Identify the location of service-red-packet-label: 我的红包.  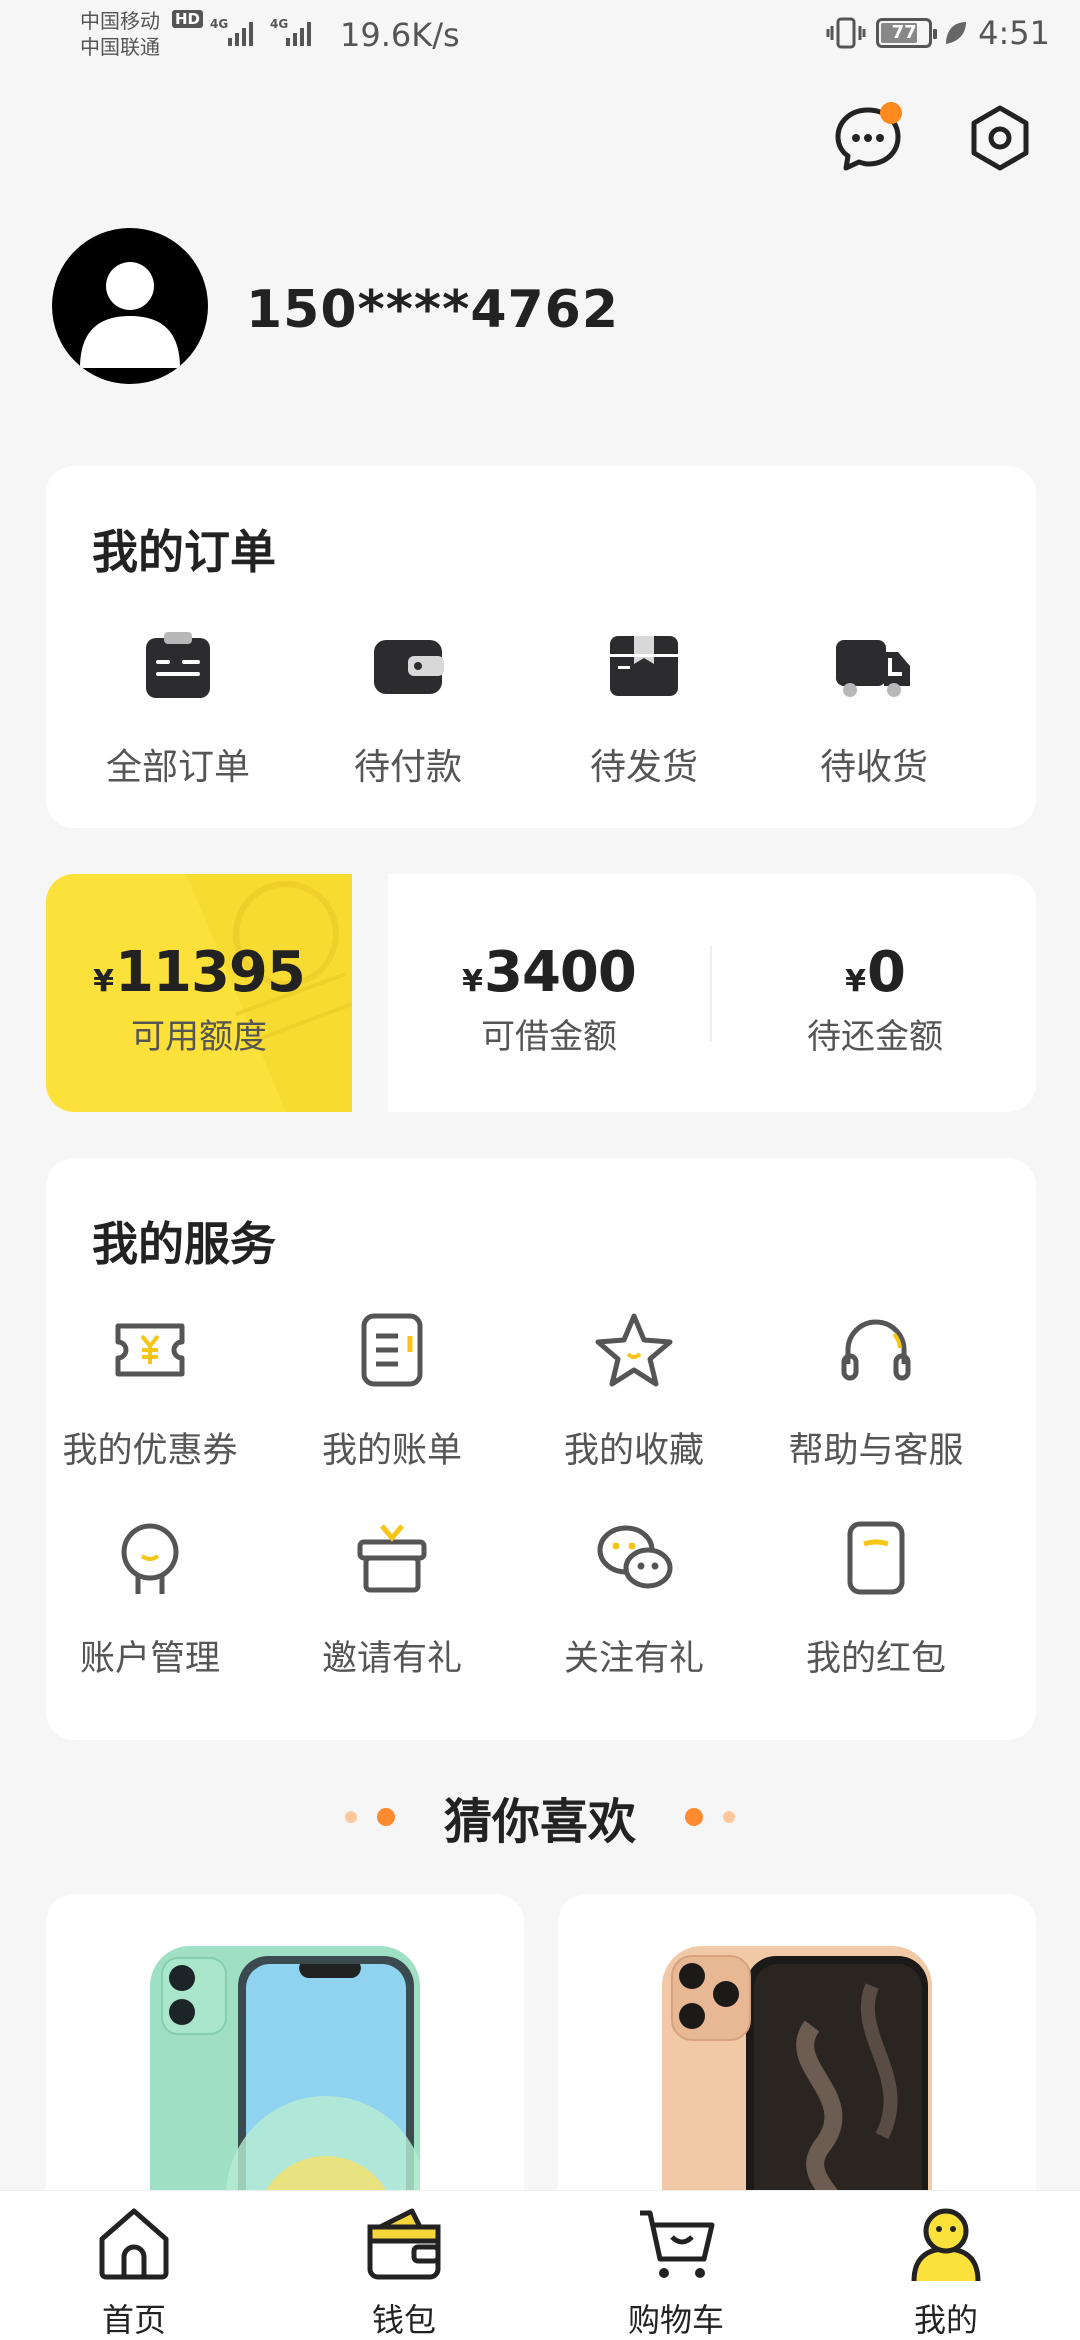
(875, 1659).